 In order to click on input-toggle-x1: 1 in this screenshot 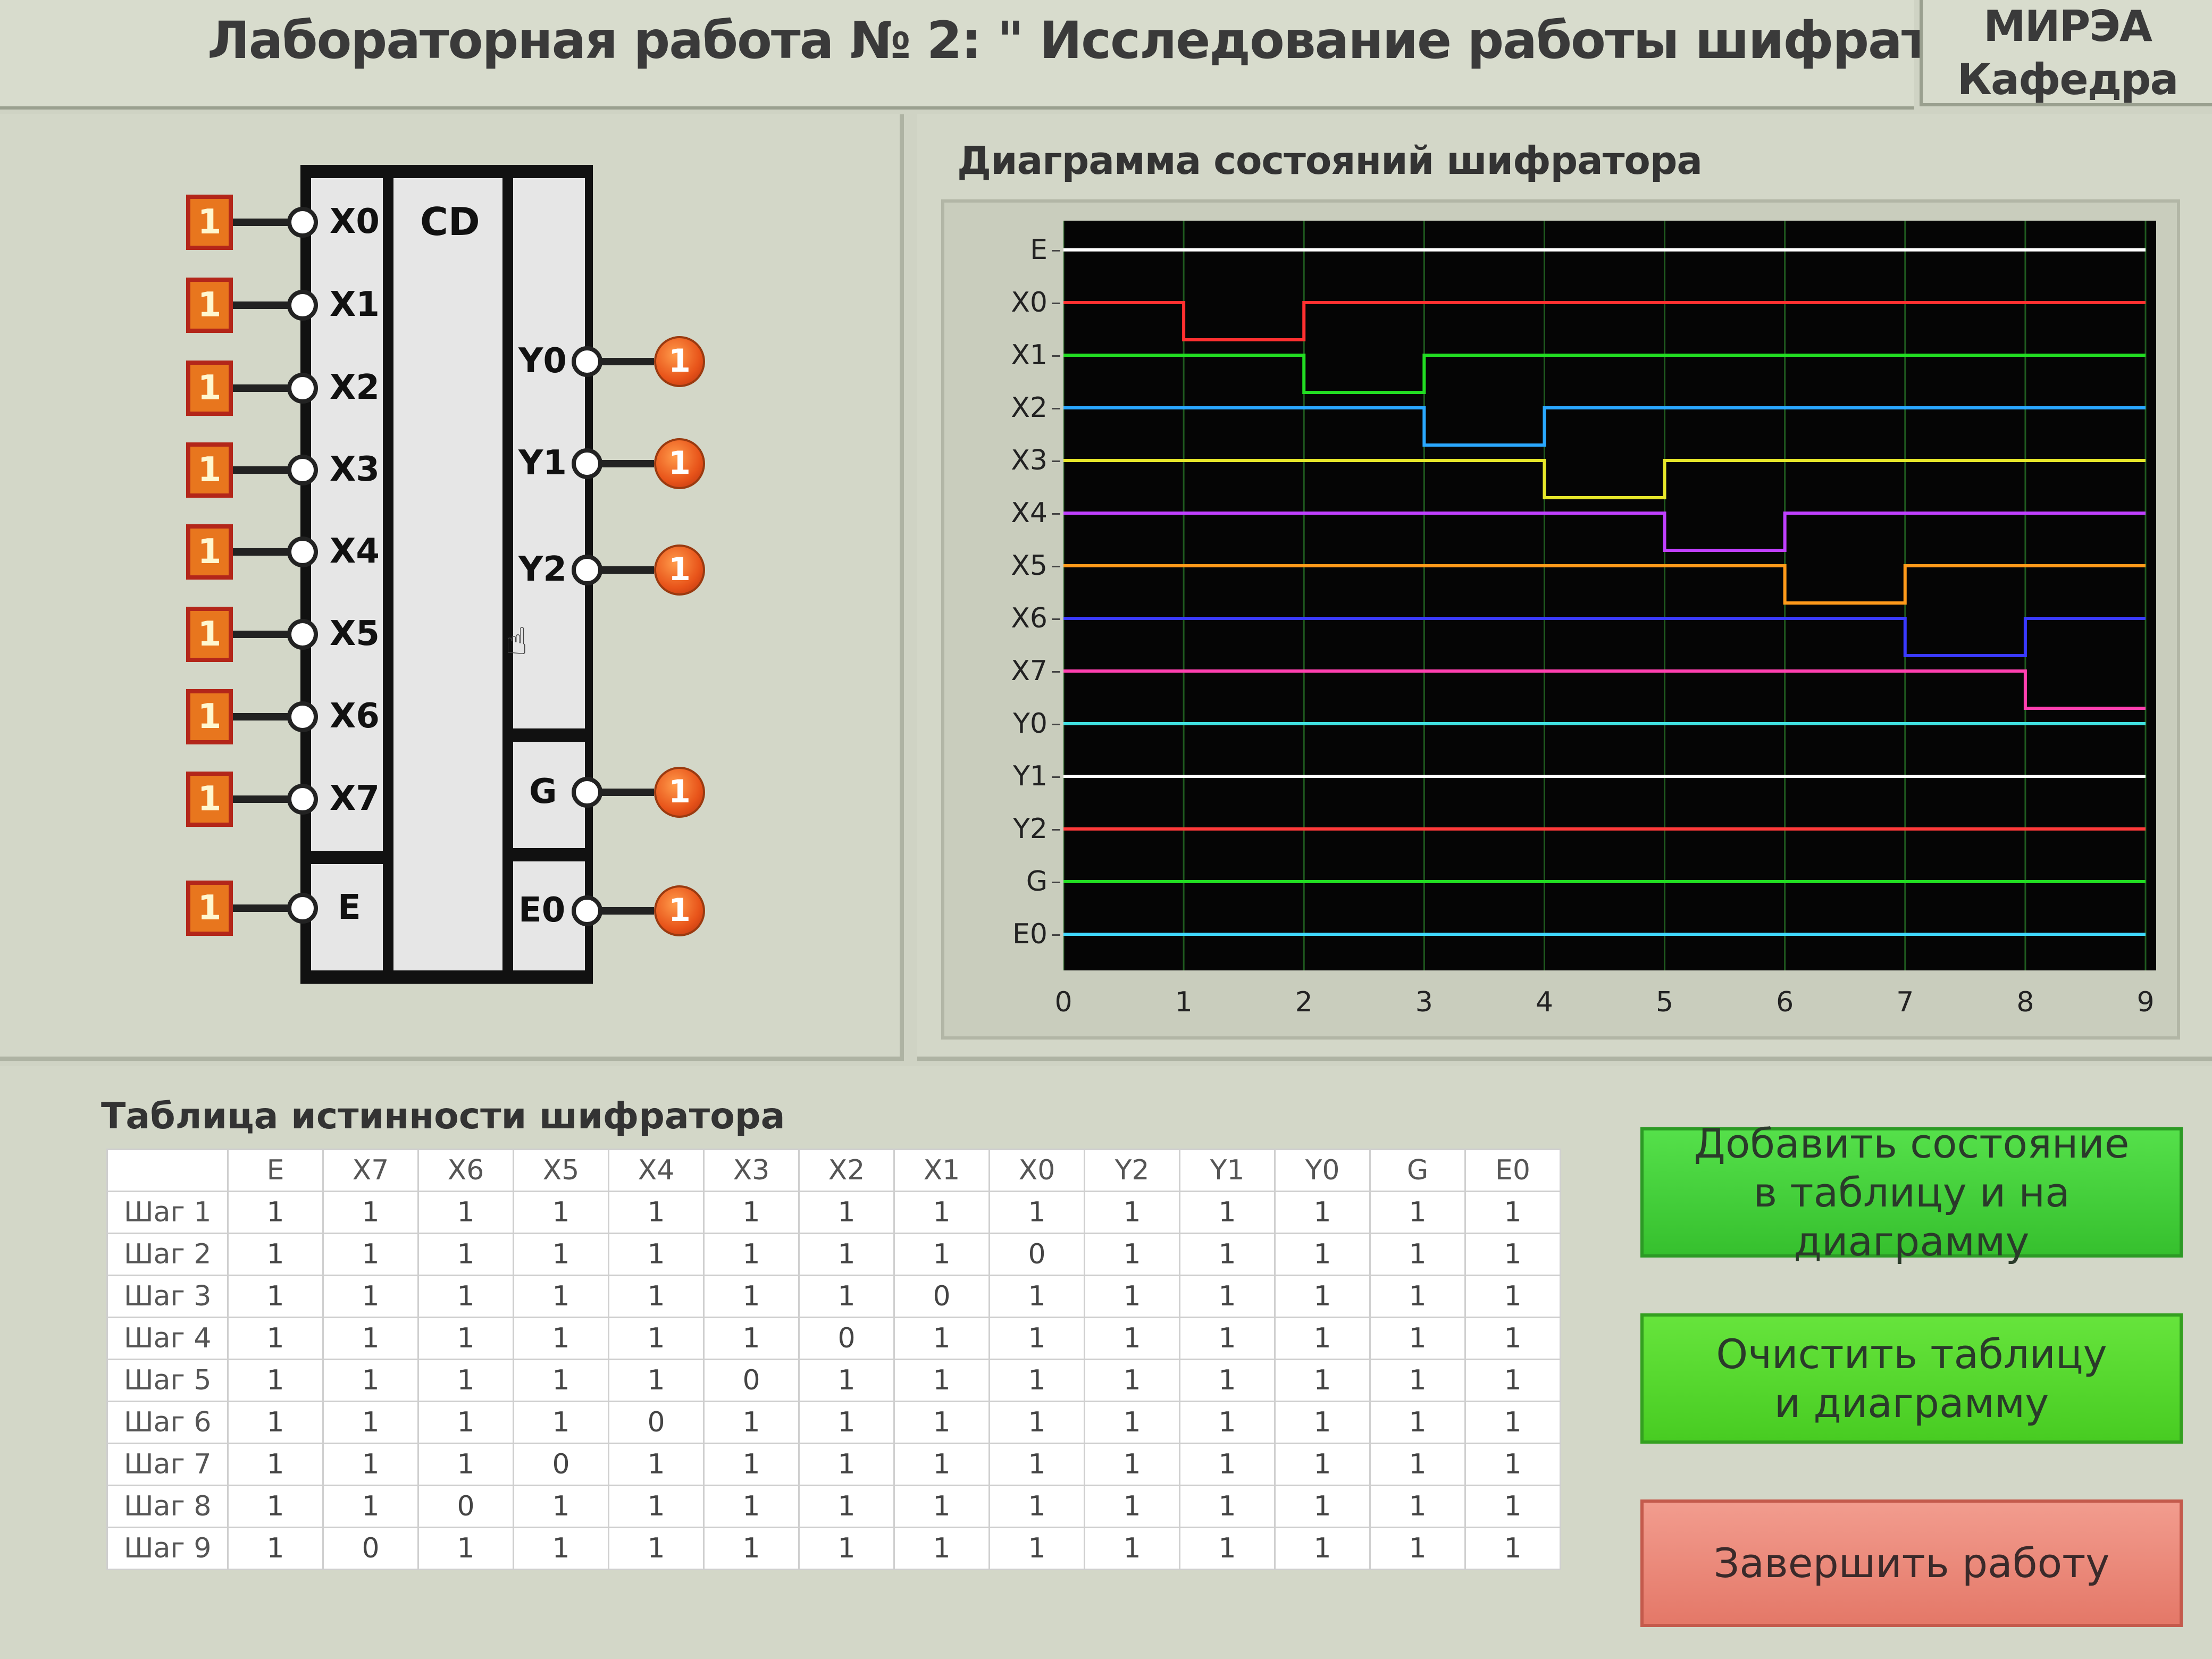, I will do `click(209, 305)`.